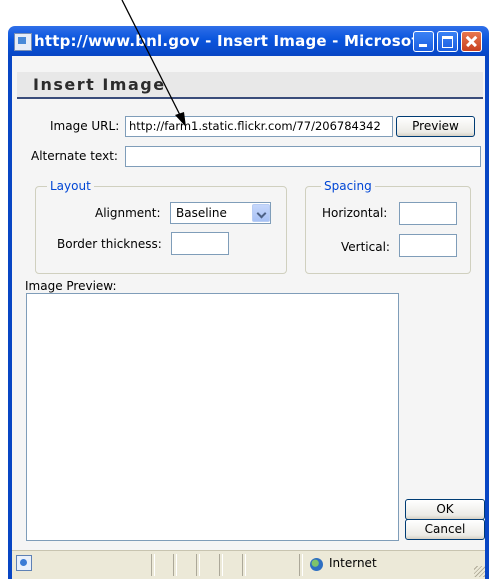 The height and width of the screenshot is (579, 491). Describe the element at coordinates (316, 564) in the screenshot. I see `globe-icon` at that location.